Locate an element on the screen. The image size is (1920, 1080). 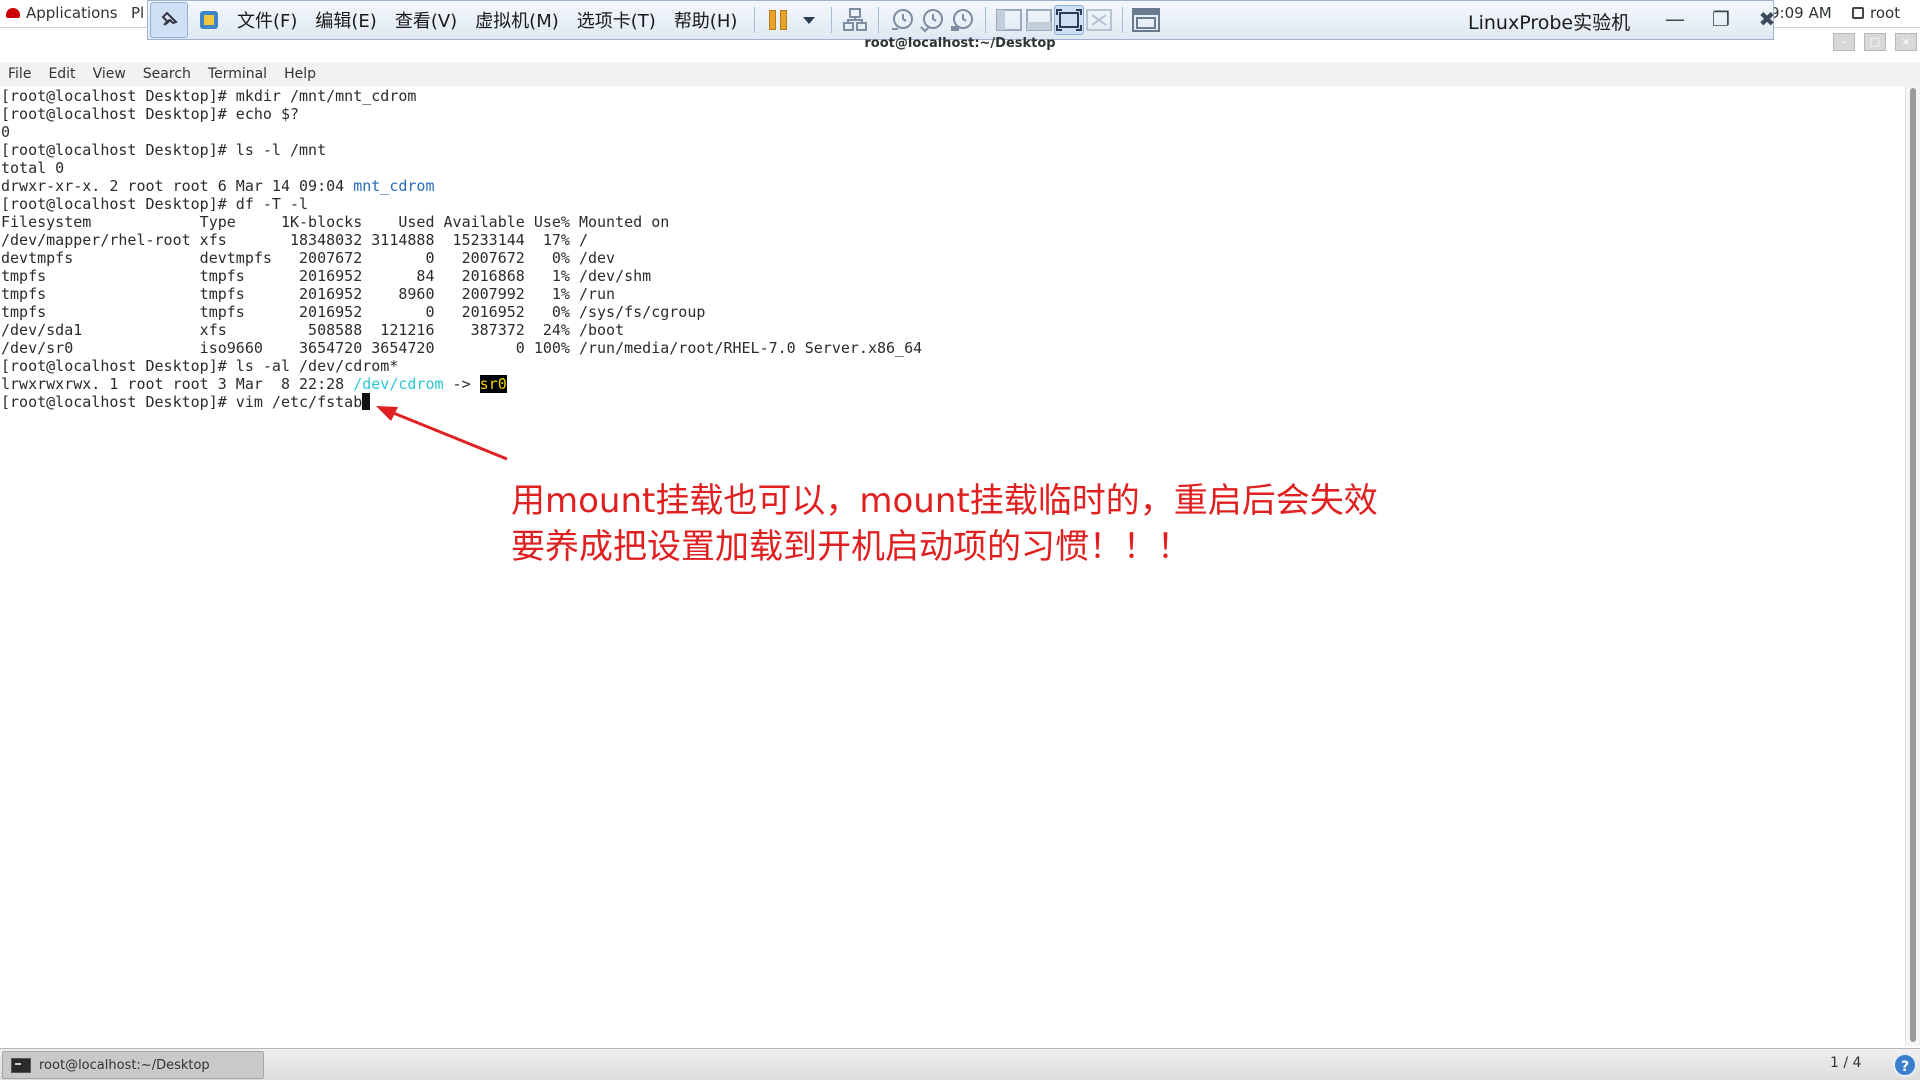
terminal-menu-terminal: Terminal is located at coordinates (238, 74).